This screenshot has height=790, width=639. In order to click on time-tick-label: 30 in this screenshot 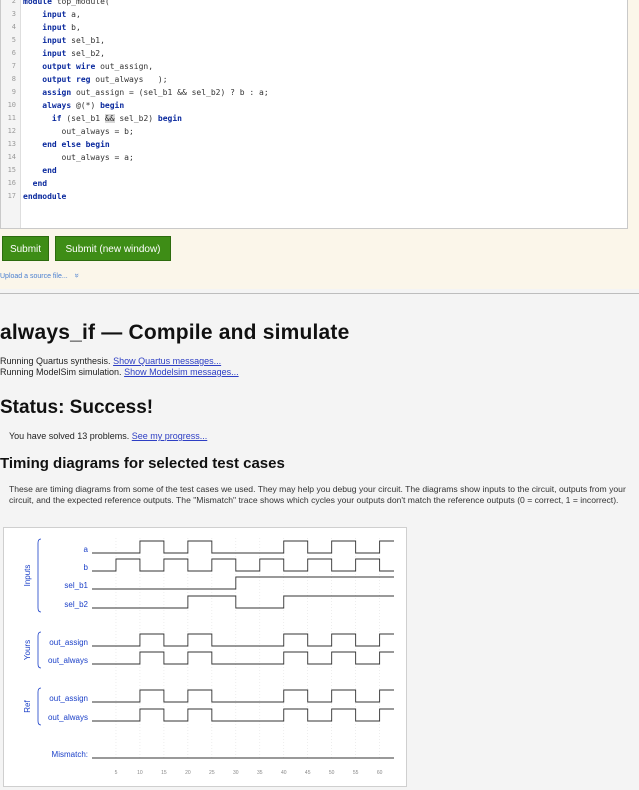, I will do `click(236, 773)`.